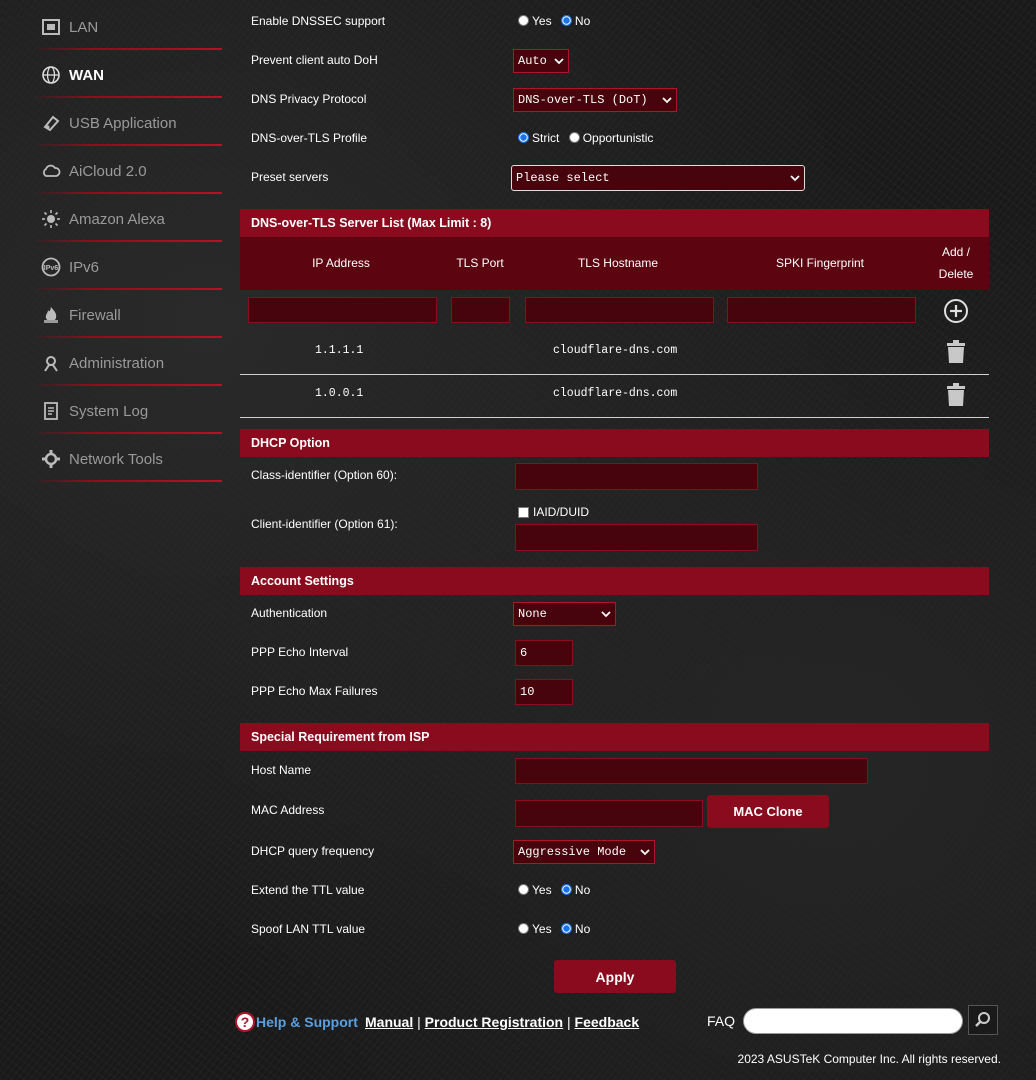 The height and width of the screenshot is (1080, 1036). I want to click on lan-icon, so click(51, 27).